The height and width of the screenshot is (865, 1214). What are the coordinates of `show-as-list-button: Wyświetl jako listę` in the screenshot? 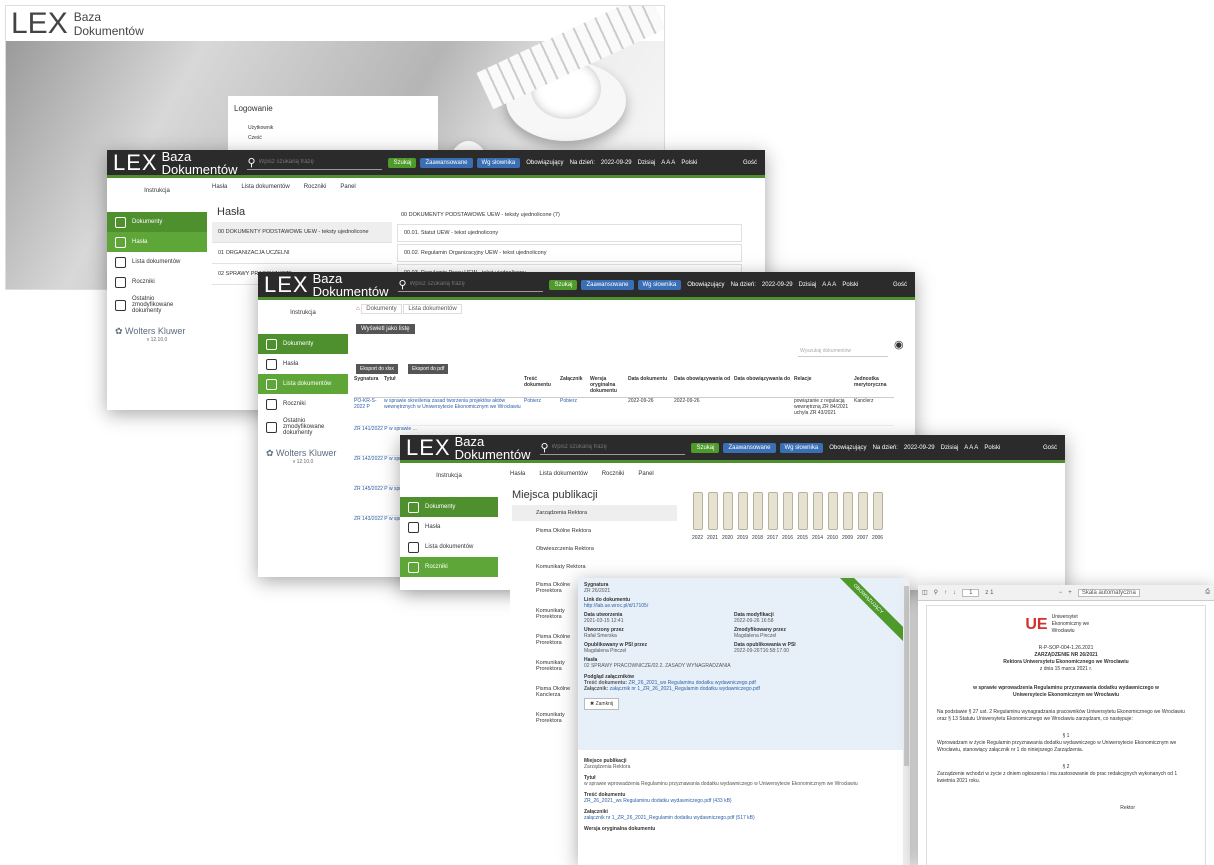 It's located at (385, 329).